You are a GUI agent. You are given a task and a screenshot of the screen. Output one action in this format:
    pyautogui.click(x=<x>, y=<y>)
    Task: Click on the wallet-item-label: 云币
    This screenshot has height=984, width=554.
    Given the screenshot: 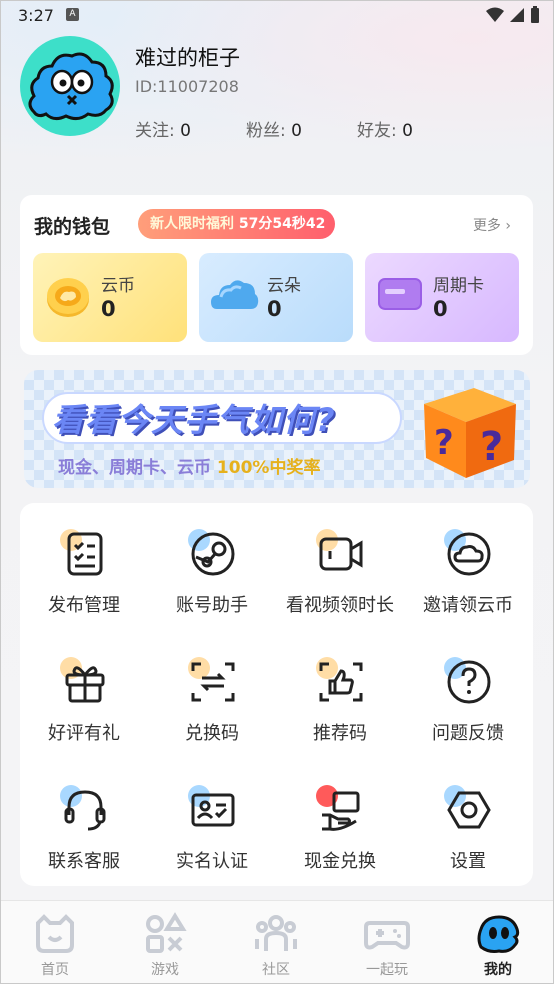 What is the action you would take?
    pyautogui.click(x=118, y=286)
    